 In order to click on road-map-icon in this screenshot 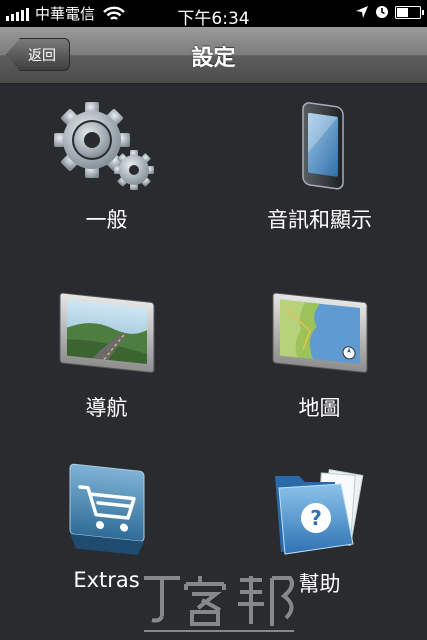, I will do `click(106, 332)`.